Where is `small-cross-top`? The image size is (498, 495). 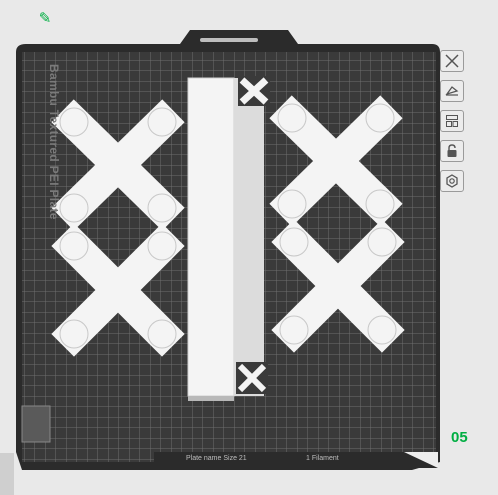 small-cross-top is located at coordinates (254, 91).